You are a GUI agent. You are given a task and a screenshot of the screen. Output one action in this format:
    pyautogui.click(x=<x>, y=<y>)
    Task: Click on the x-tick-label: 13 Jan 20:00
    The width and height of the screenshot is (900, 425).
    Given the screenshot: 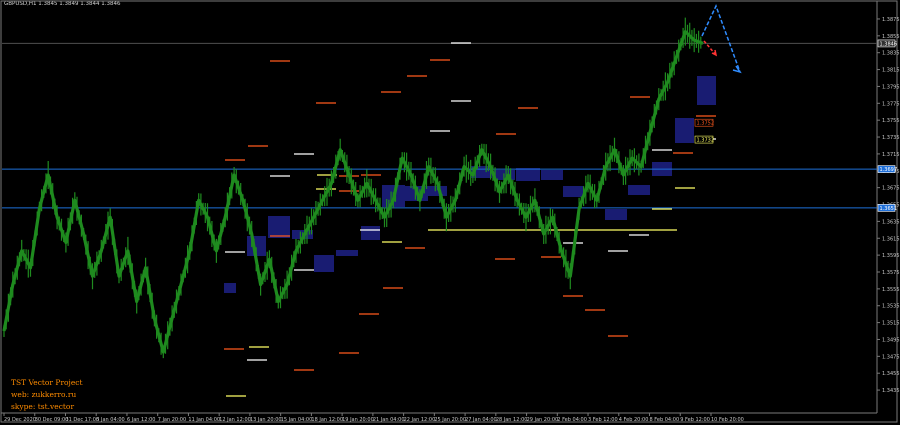 What is the action you would take?
    pyautogui.click(x=266, y=420)
    